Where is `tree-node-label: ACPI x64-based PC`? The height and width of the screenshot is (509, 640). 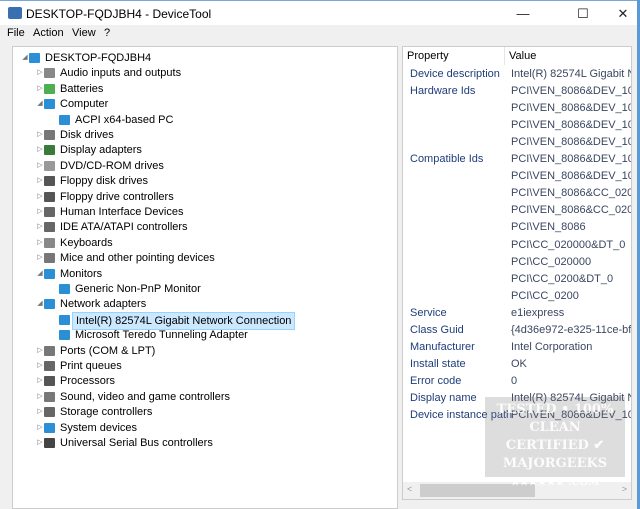 tree-node-label: ACPI x64-based PC is located at coordinates (124, 120).